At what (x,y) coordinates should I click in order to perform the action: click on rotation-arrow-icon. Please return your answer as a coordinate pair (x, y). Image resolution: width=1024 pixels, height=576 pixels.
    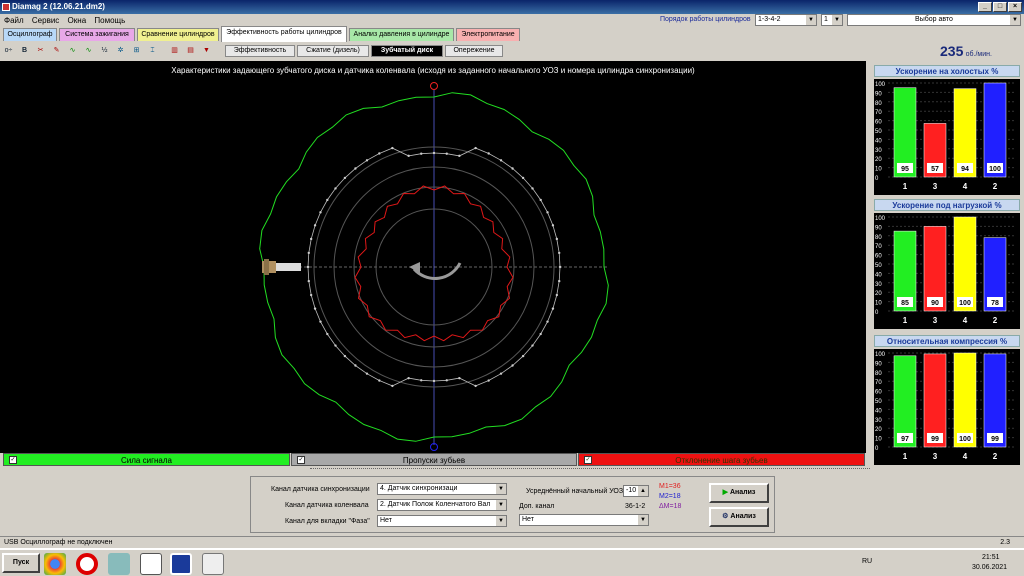
    Looking at the image, I should click on (437, 271).